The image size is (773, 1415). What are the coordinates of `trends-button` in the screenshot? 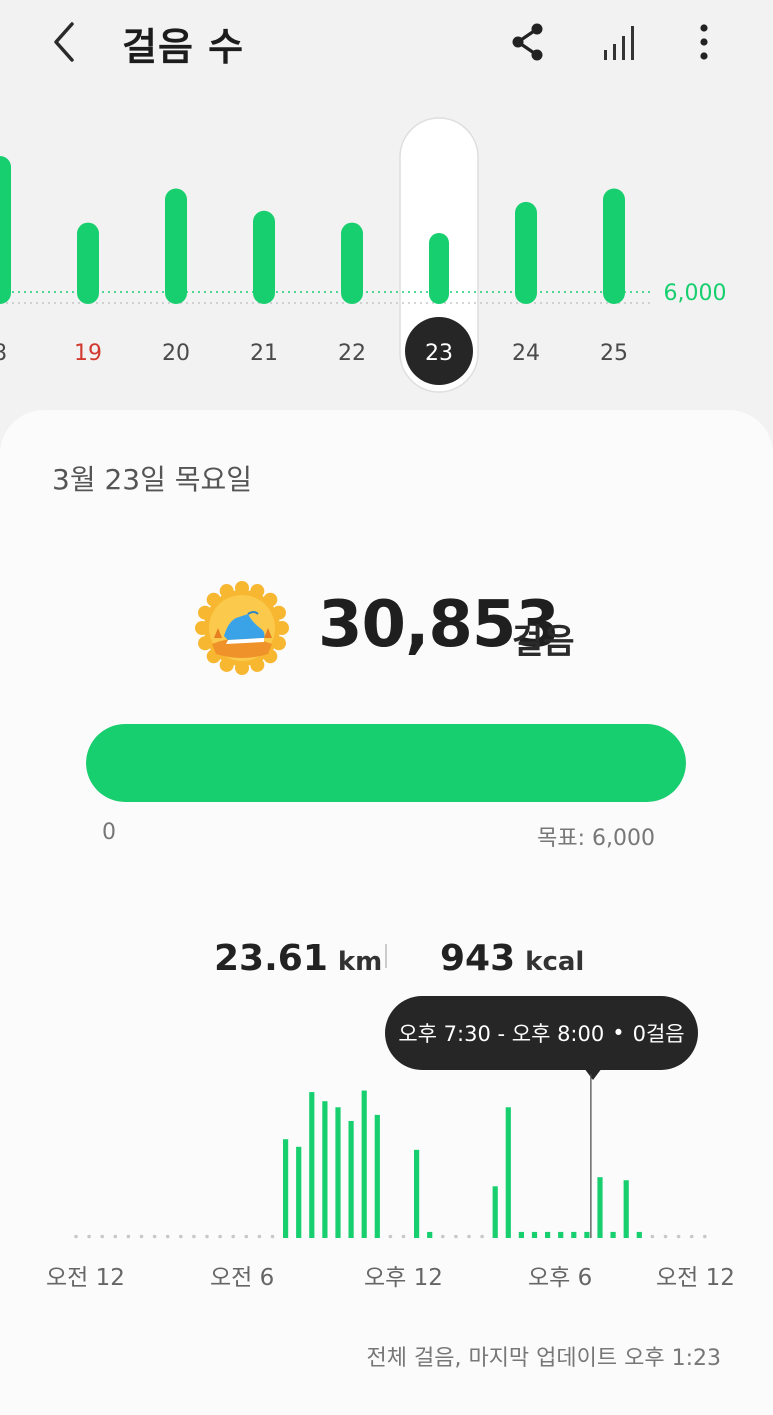 It's located at (620, 42).